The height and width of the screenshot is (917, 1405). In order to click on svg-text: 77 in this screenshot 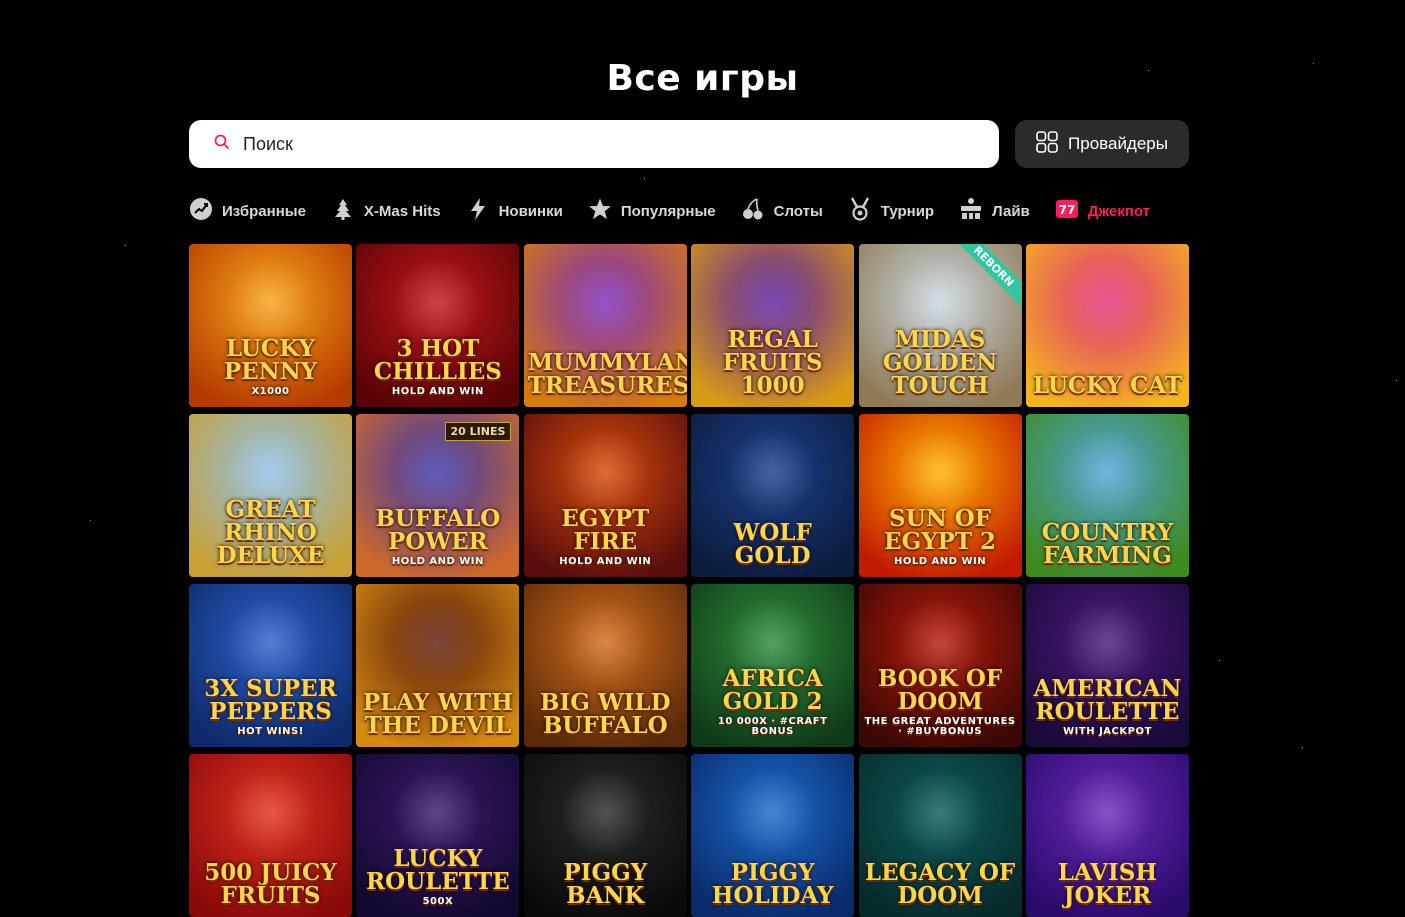, I will do `click(1066, 210)`.